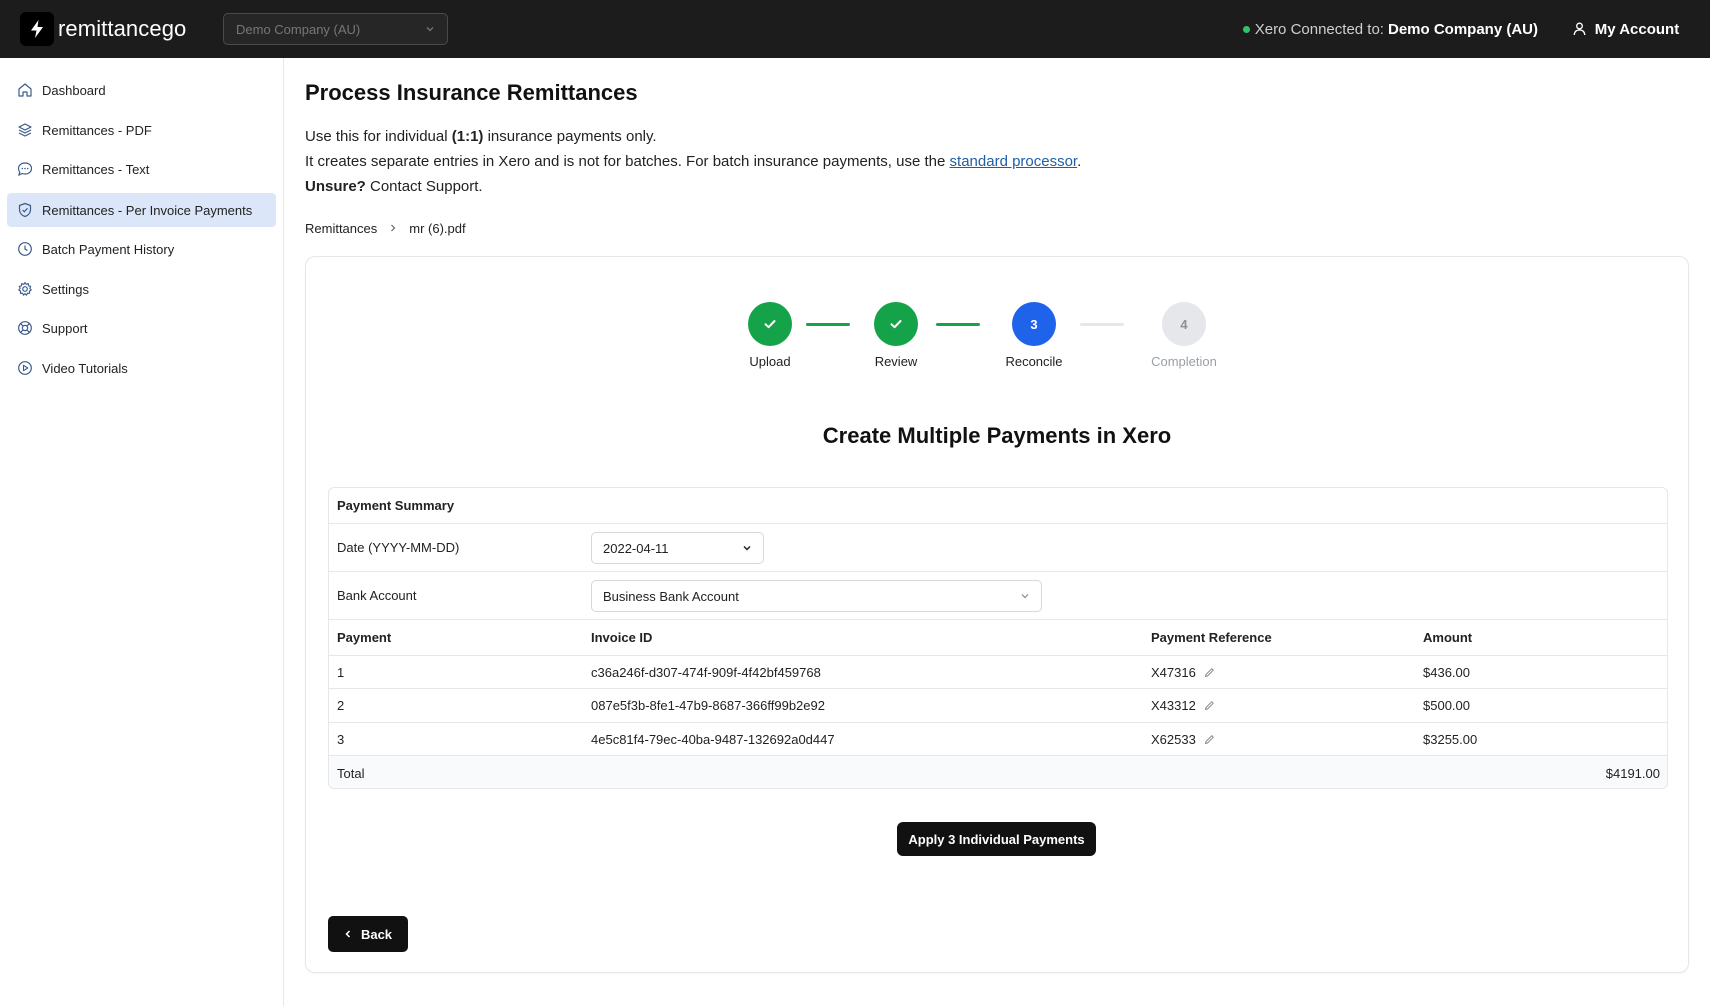 Image resolution: width=1710 pixels, height=1006 pixels. Describe the element at coordinates (1632, 773) in the screenshot. I see `total-value: $4191.00` at that location.